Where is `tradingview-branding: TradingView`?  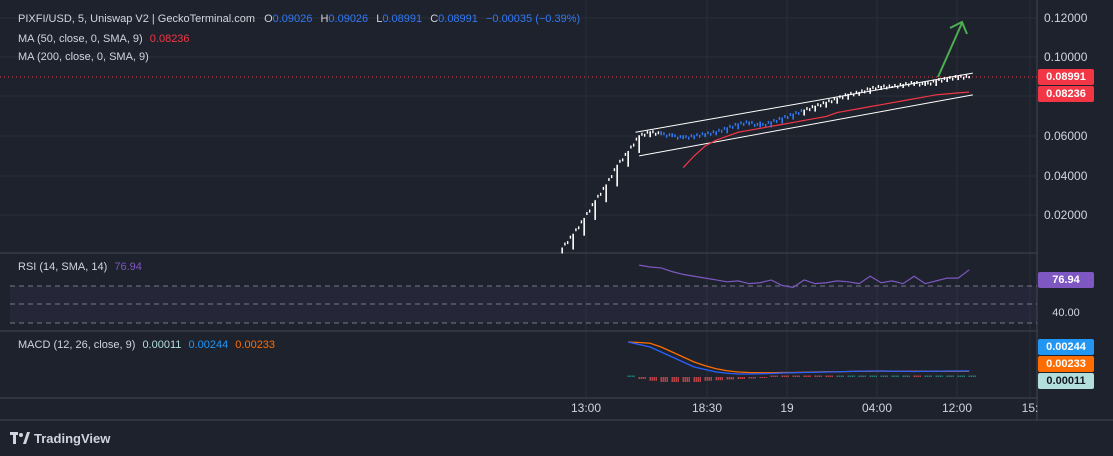
tradingview-branding: TradingView is located at coordinates (60, 438).